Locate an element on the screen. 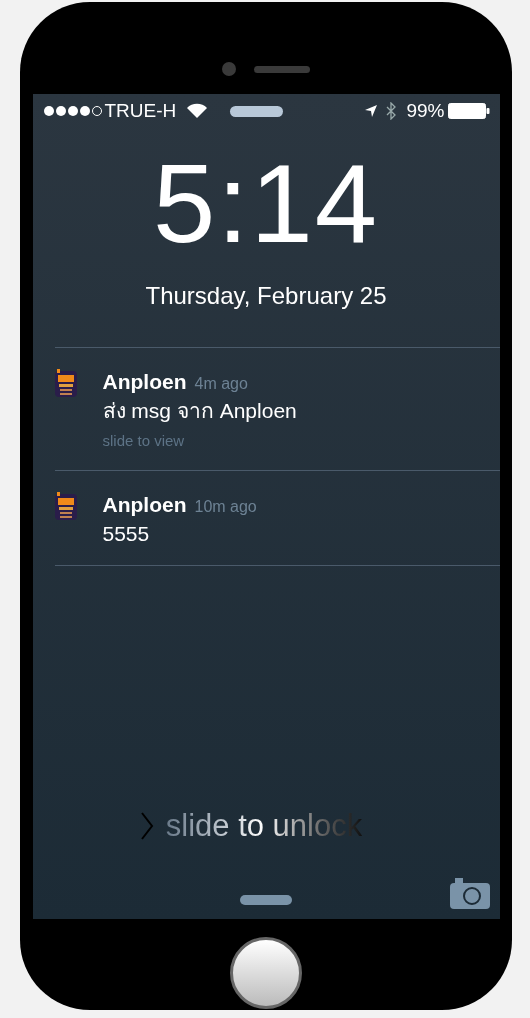 The width and height of the screenshot is (530, 1018). notification-time: 10m ago is located at coordinates (225, 507).